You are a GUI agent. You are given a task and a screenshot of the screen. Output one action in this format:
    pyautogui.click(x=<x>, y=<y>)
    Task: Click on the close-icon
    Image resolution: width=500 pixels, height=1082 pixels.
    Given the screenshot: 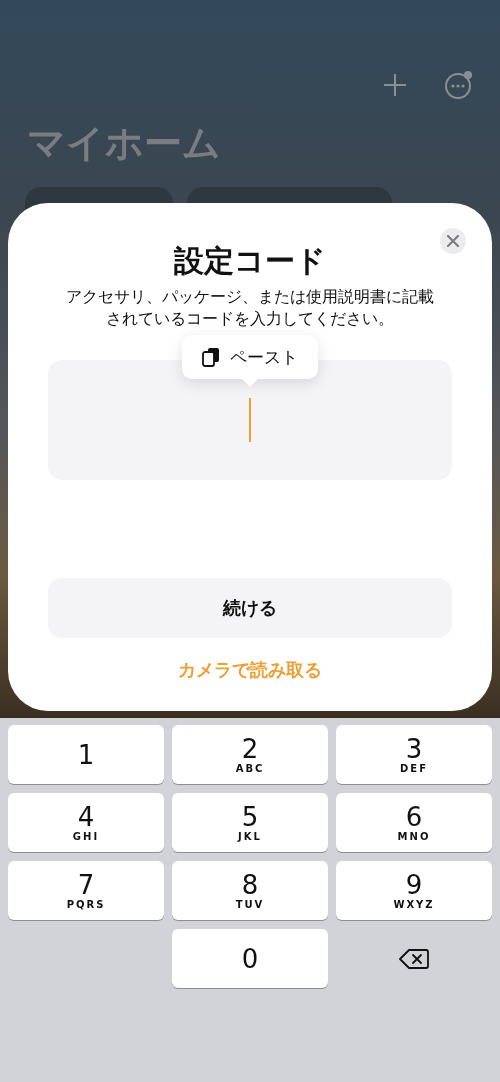 What is the action you would take?
    pyautogui.click(x=453, y=241)
    